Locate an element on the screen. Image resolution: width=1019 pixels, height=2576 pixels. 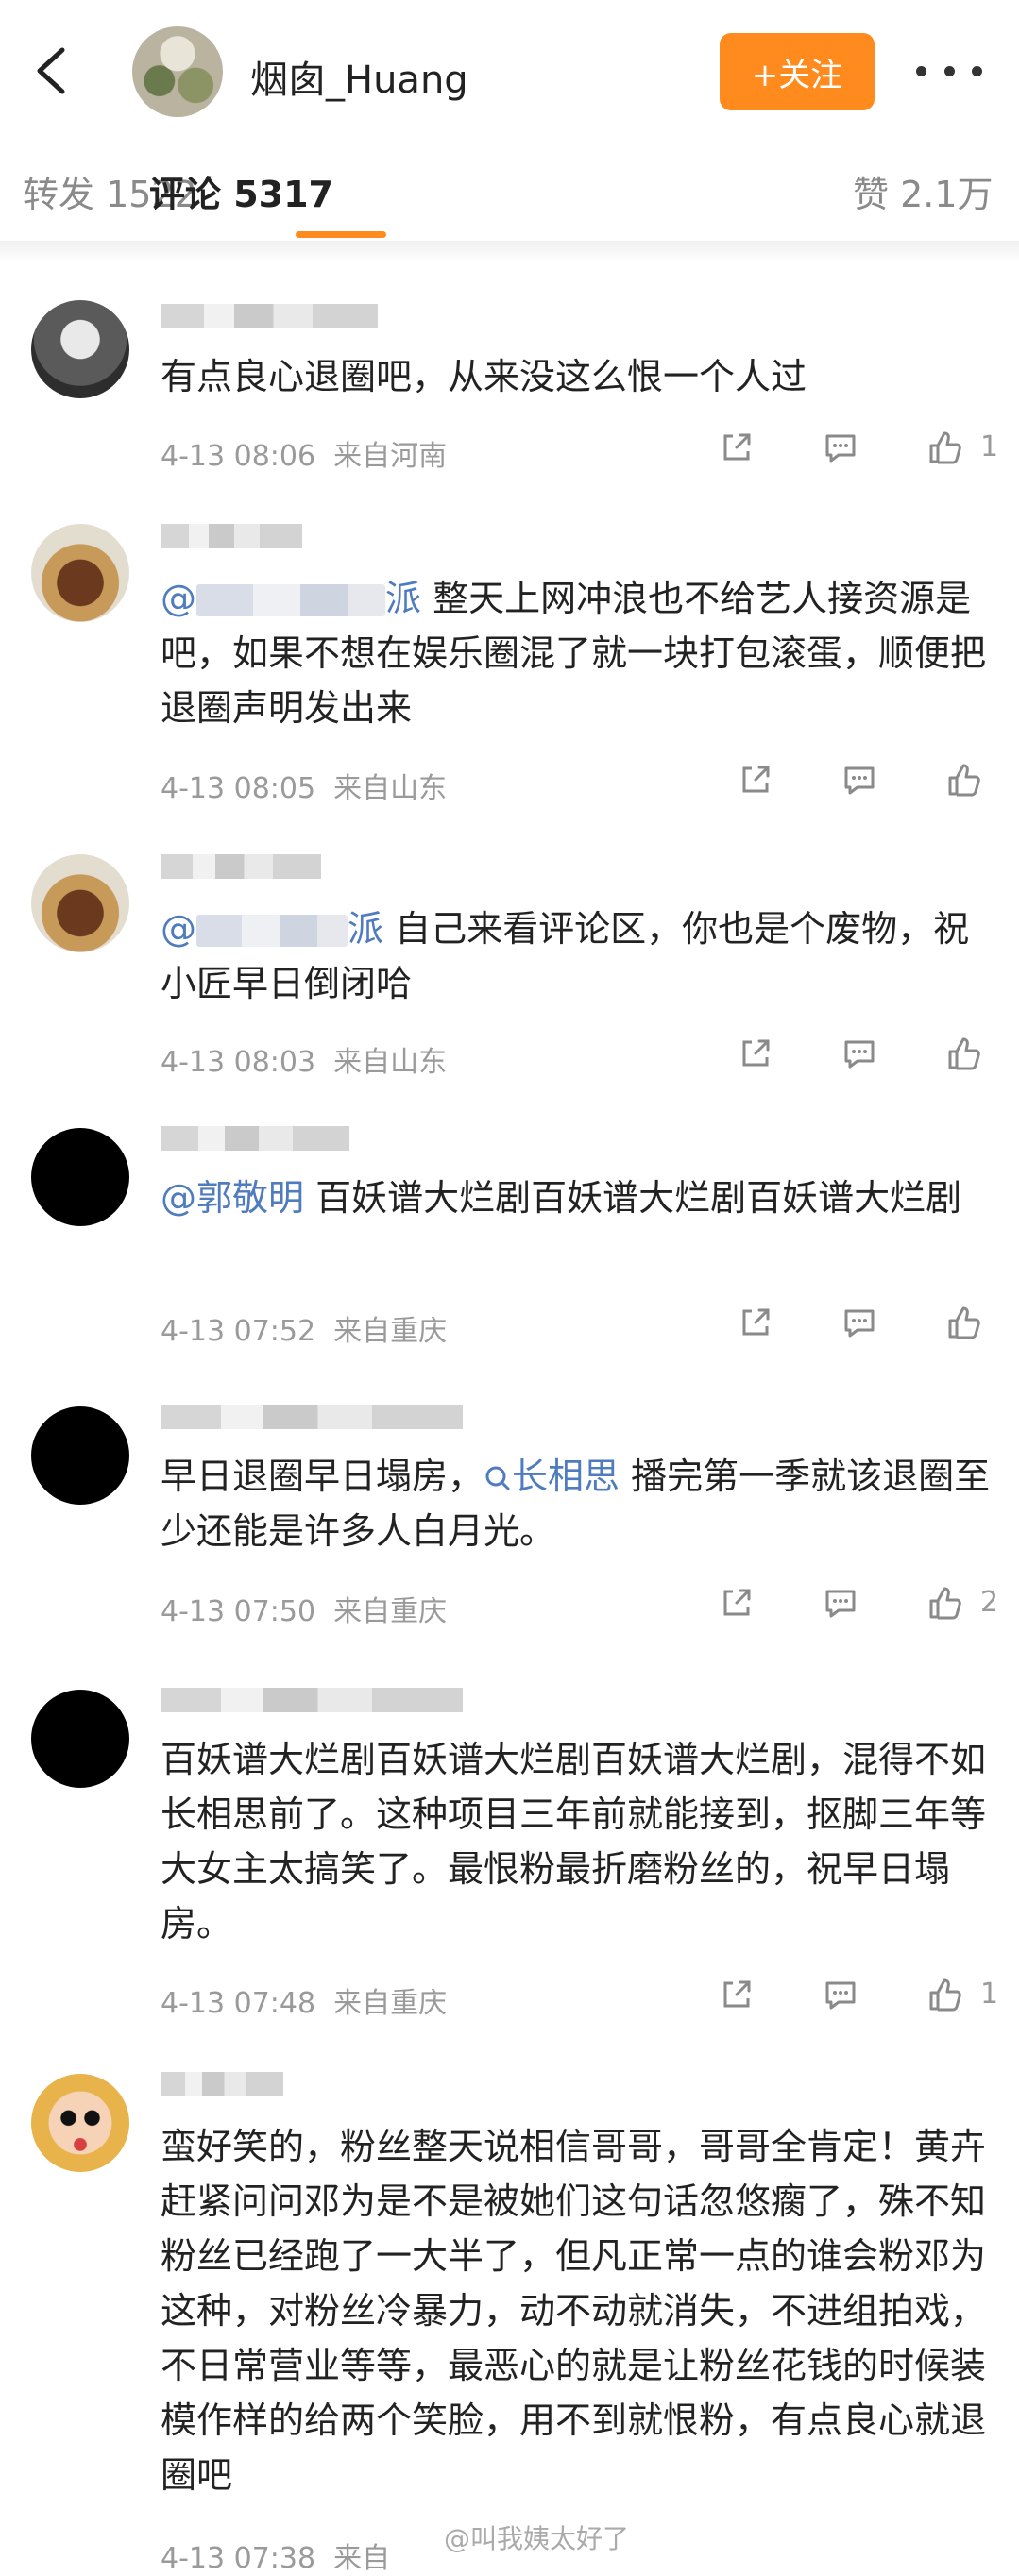
back-arrow-icon is located at coordinates (52, 71).